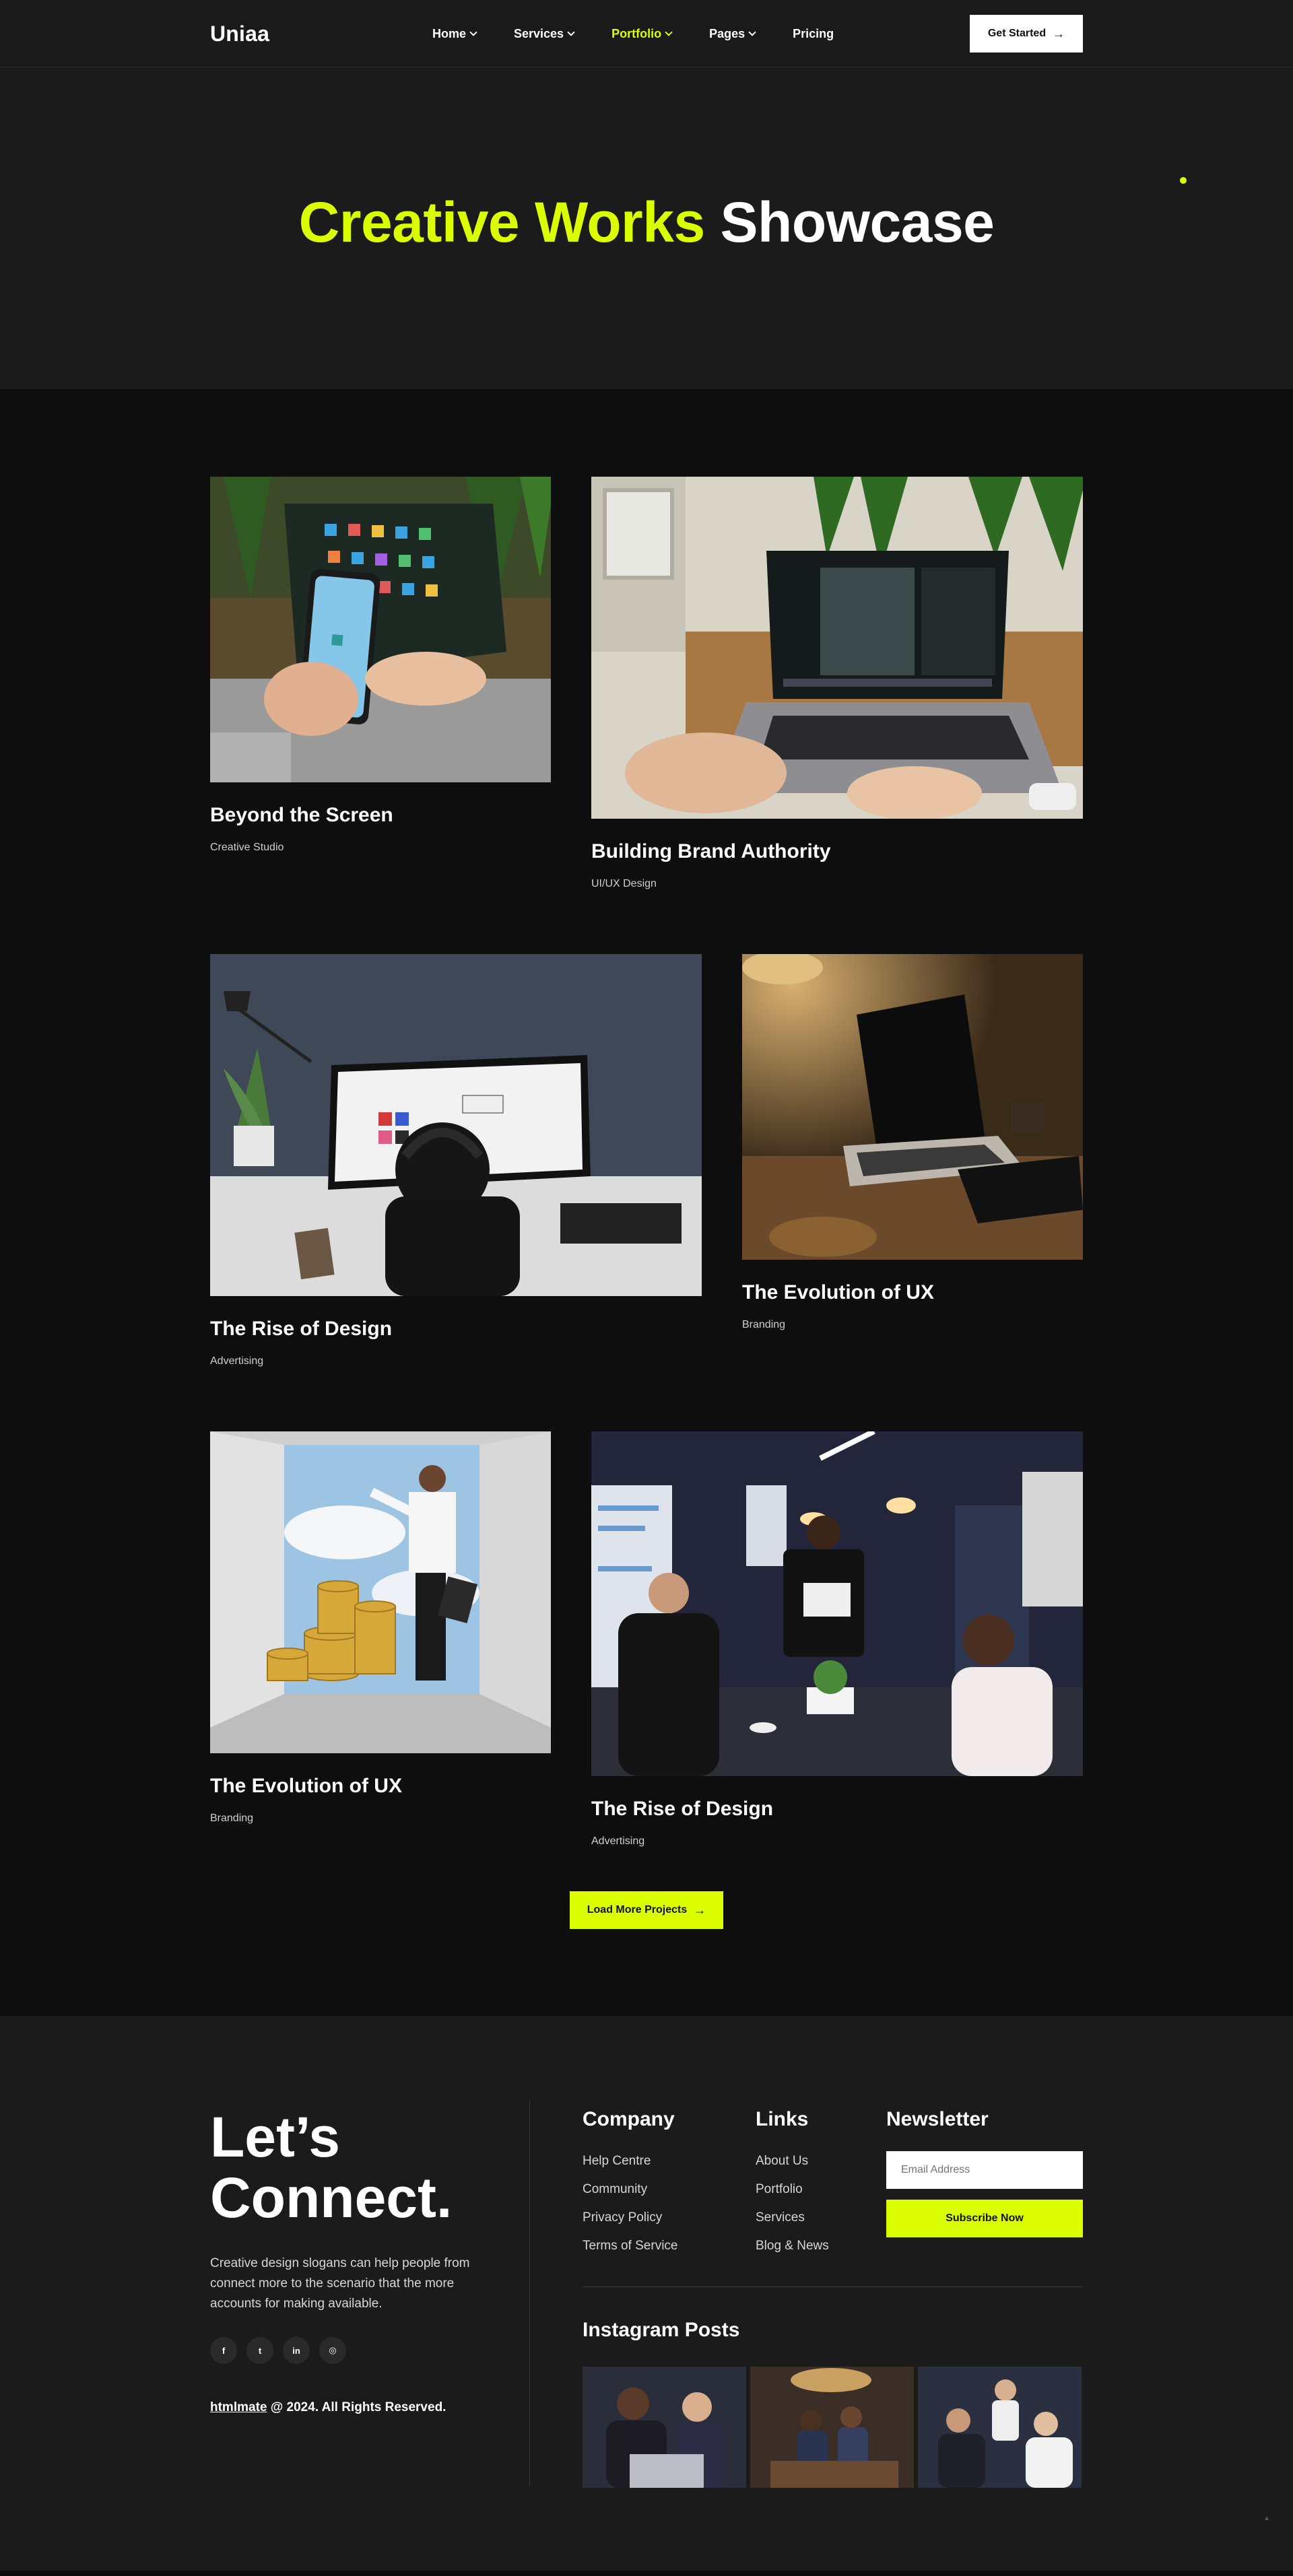 Image resolution: width=1293 pixels, height=2576 pixels. What do you see at coordinates (624, 883) in the screenshot?
I see `card-category: UI/UX Design` at bounding box center [624, 883].